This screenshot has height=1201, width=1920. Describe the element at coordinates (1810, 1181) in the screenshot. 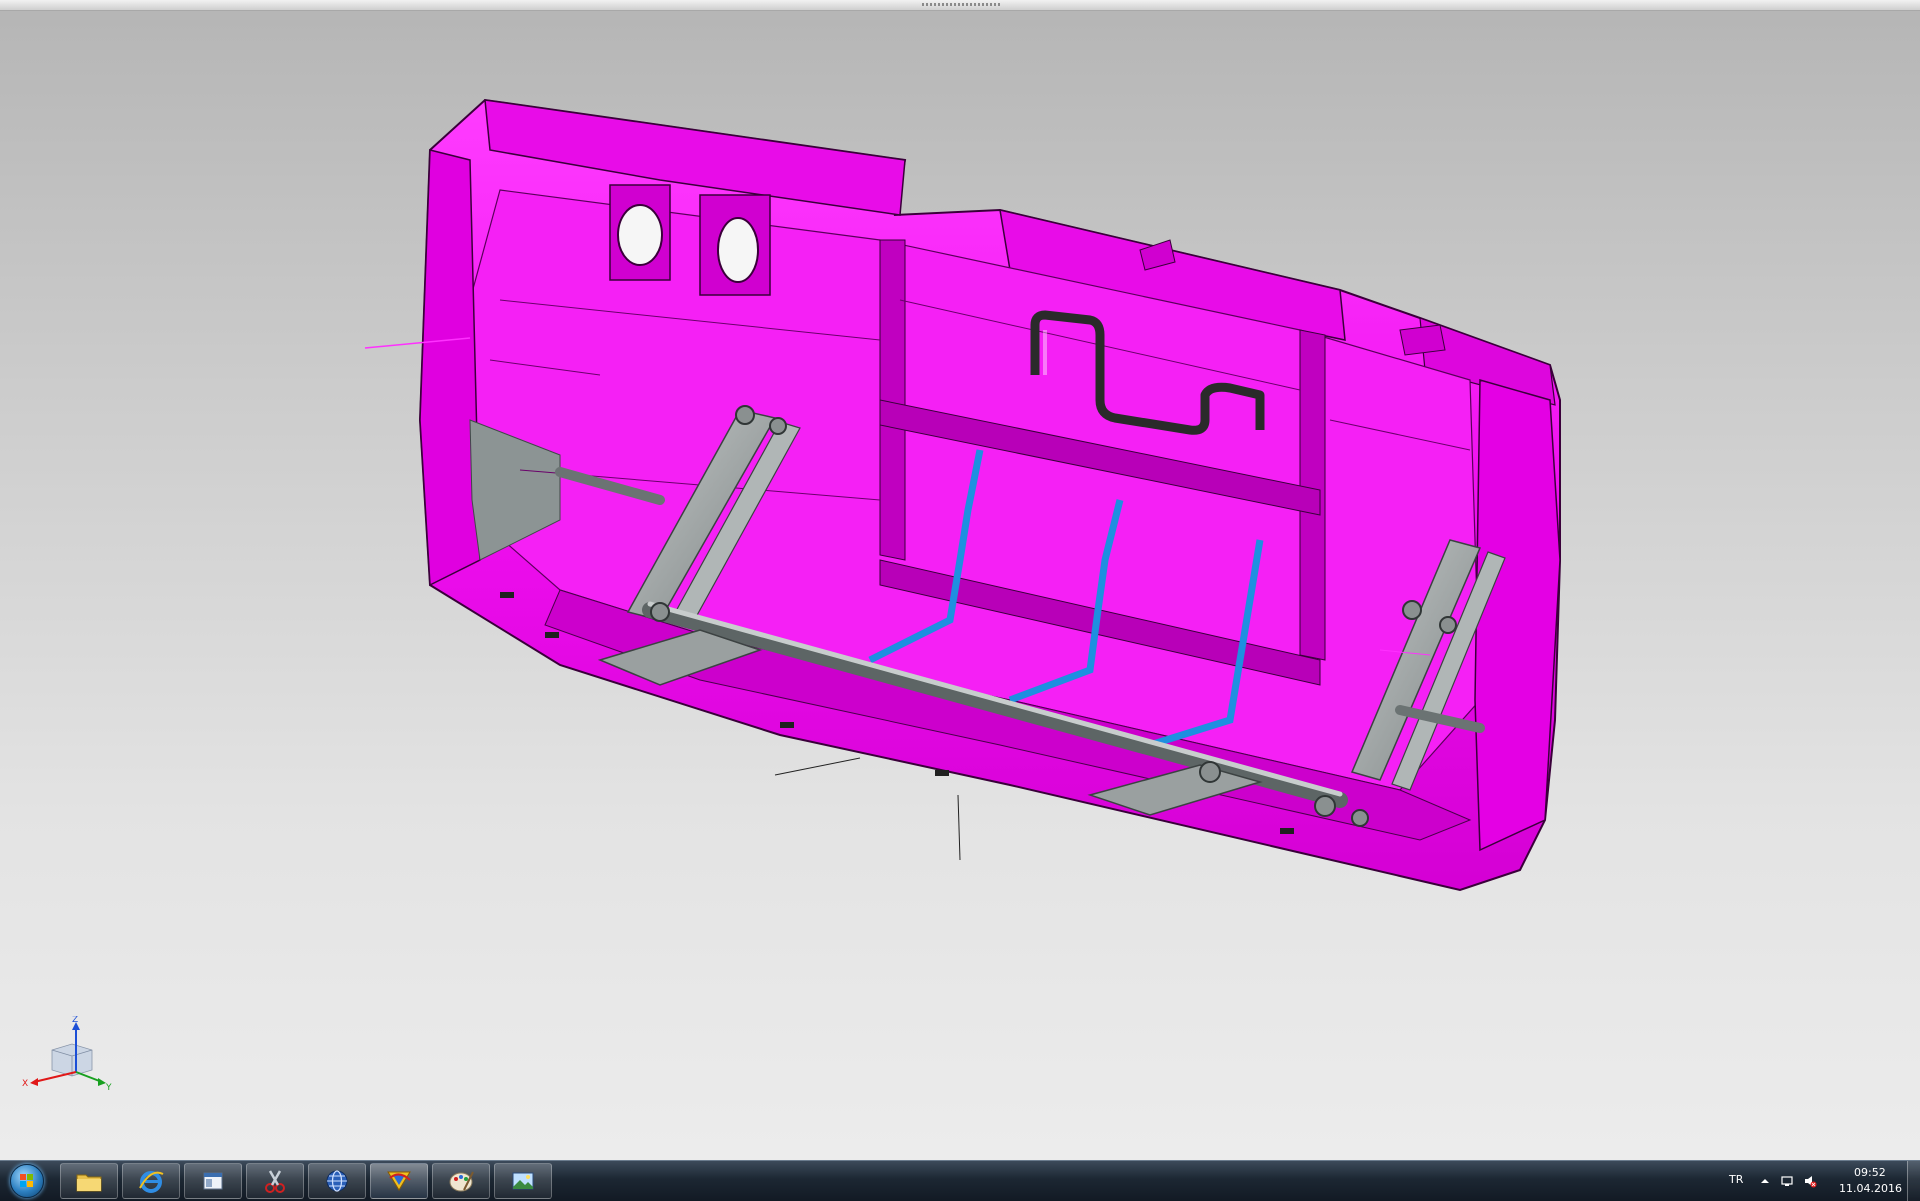

I see `volume-muted-icon` at that location.